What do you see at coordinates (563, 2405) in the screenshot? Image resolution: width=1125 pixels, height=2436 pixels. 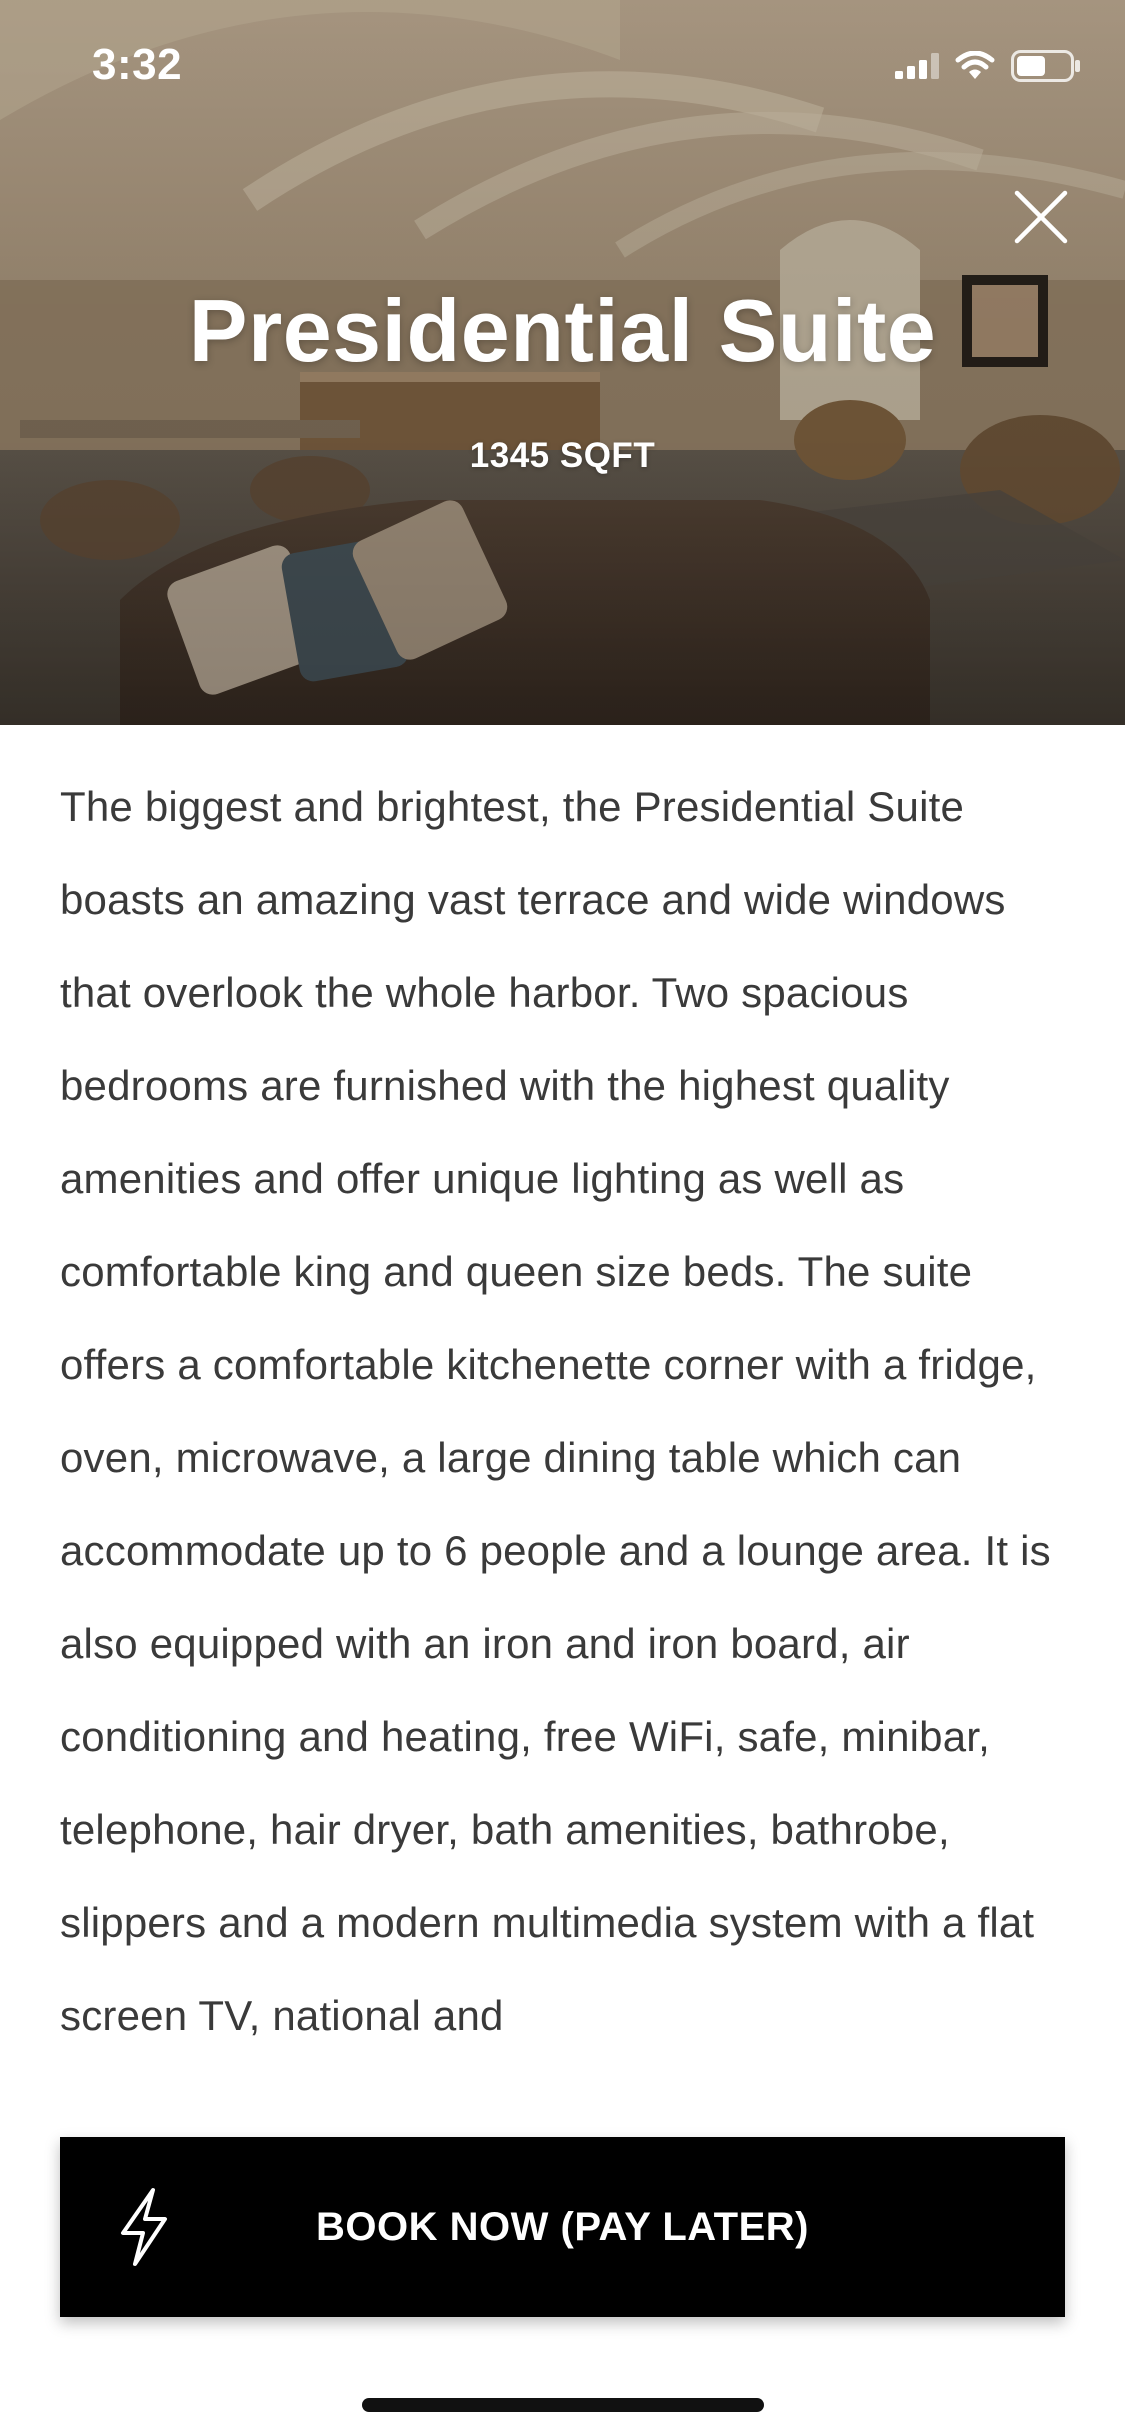 I see `home-indicator` at bounding box center [563, 2405].